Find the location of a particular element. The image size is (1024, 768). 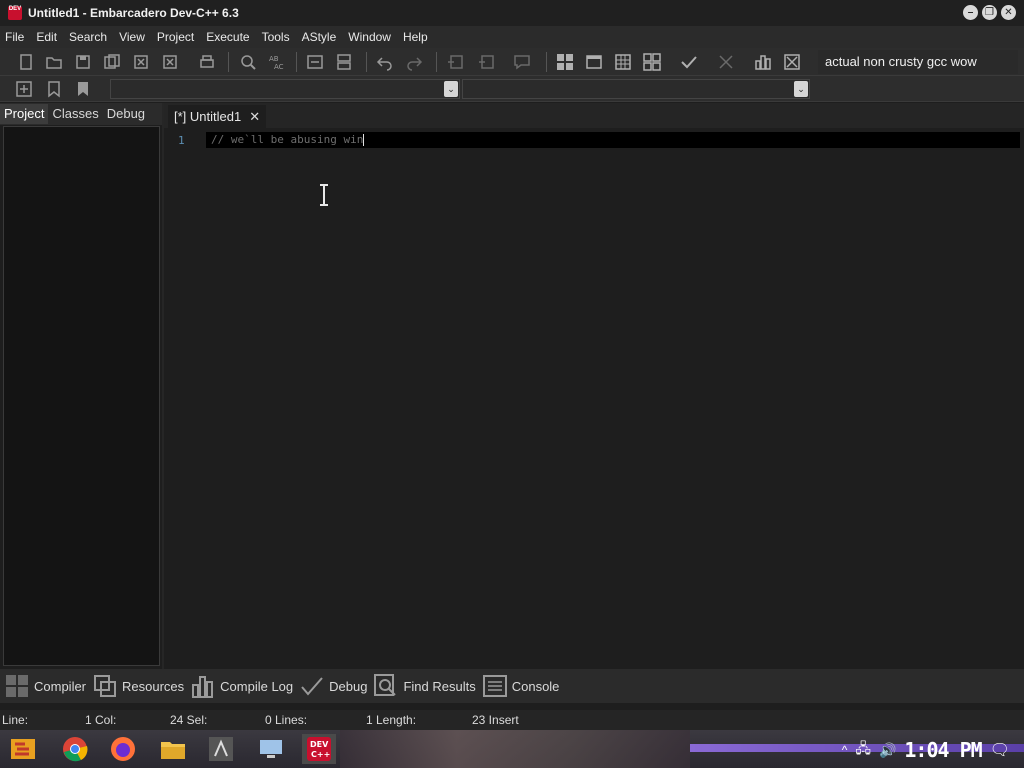

close-icon: ✕ is located at coordinates (254, 117).